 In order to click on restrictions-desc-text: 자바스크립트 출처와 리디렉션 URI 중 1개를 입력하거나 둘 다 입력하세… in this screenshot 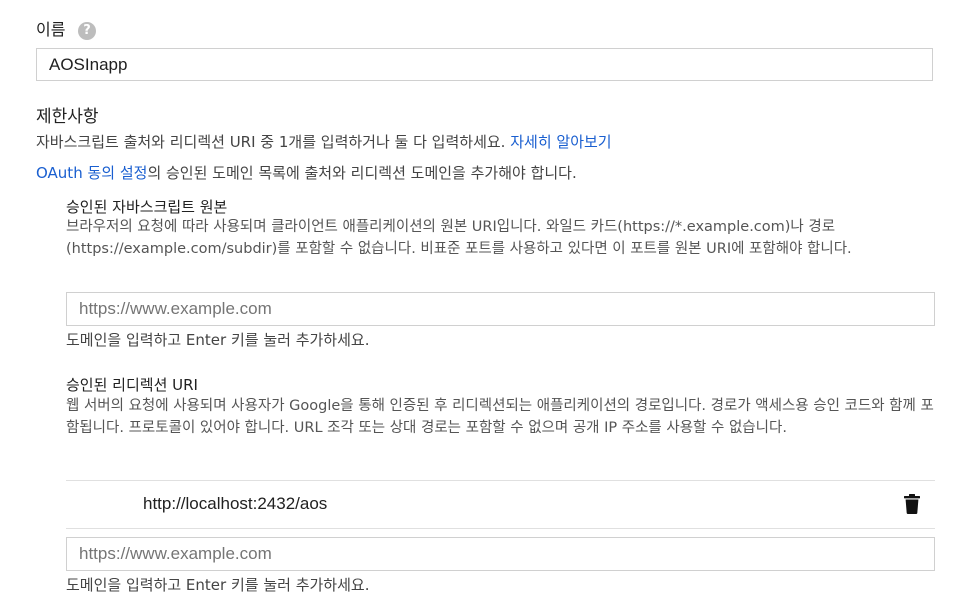, I will do `click(273, 142)`.